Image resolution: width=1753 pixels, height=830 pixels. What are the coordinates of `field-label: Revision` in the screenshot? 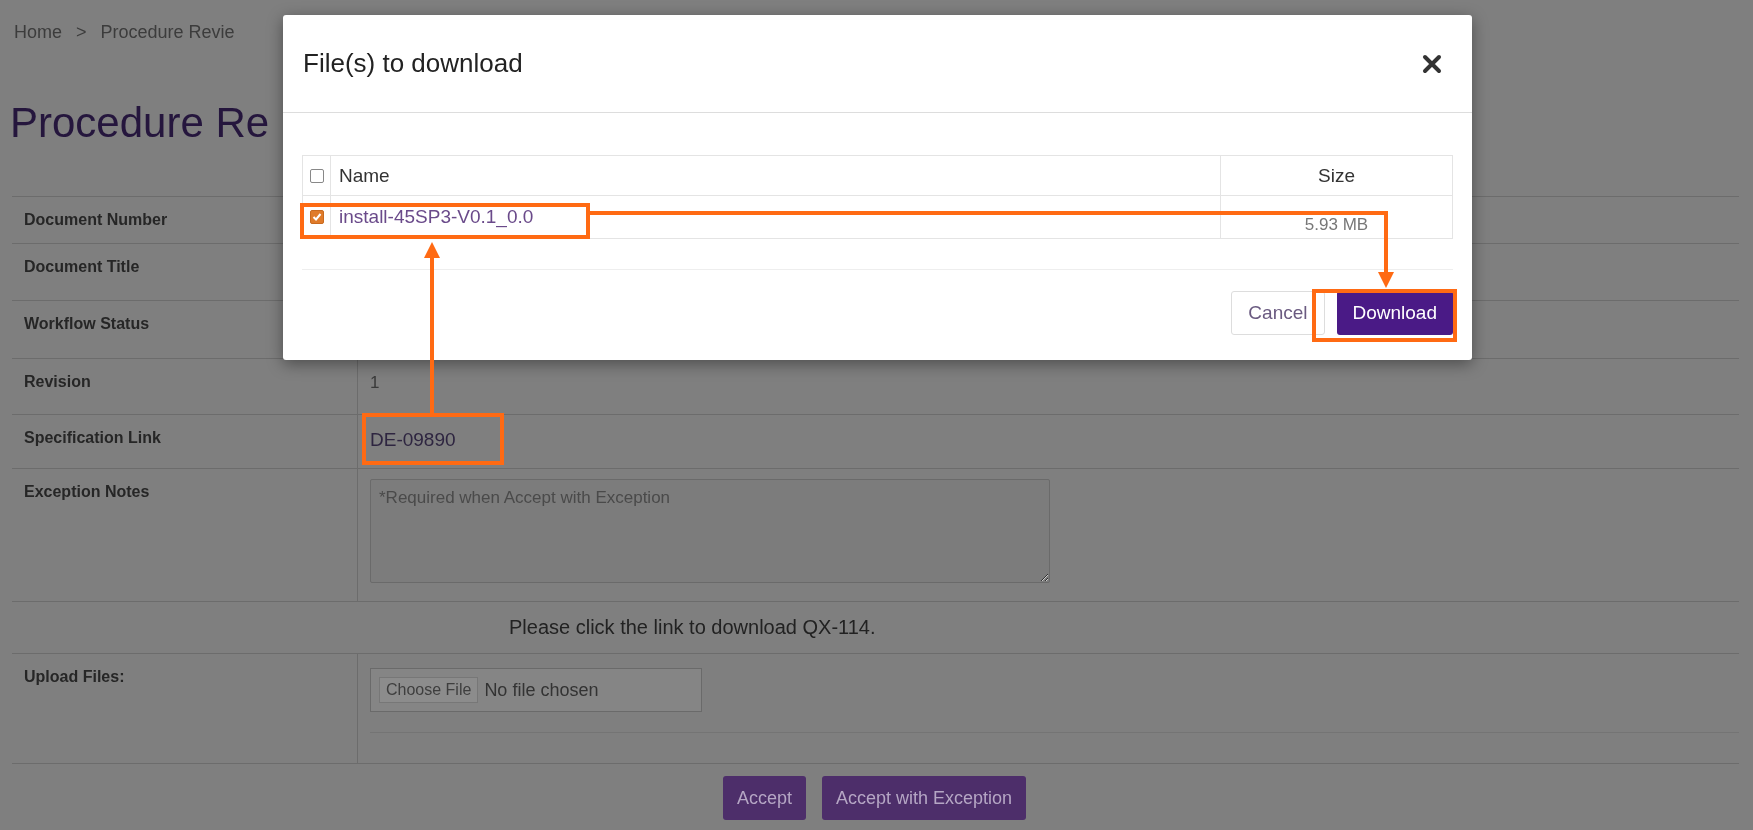 It's located at (57, 381).